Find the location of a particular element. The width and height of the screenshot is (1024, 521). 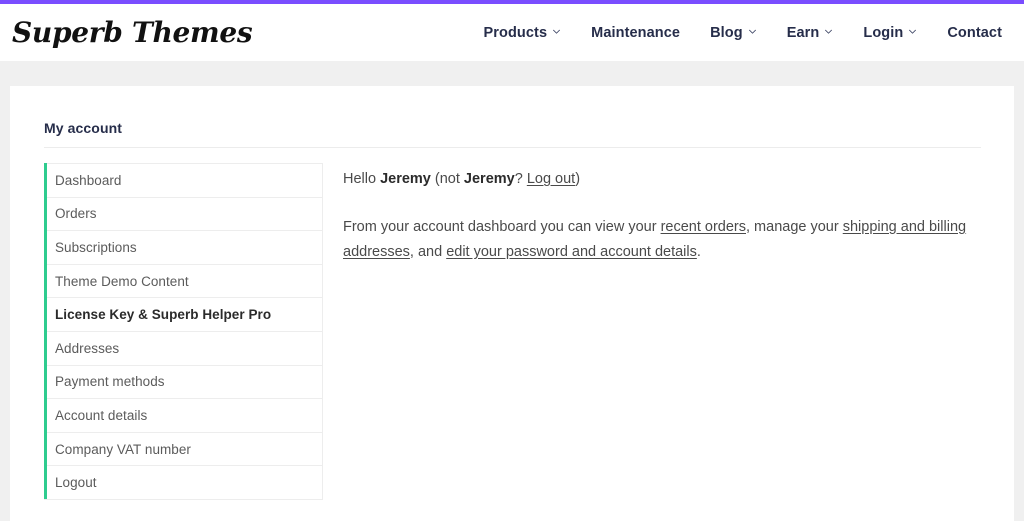

edit-account-details-link: edit your password and account details is located at coordinates (571, 252).